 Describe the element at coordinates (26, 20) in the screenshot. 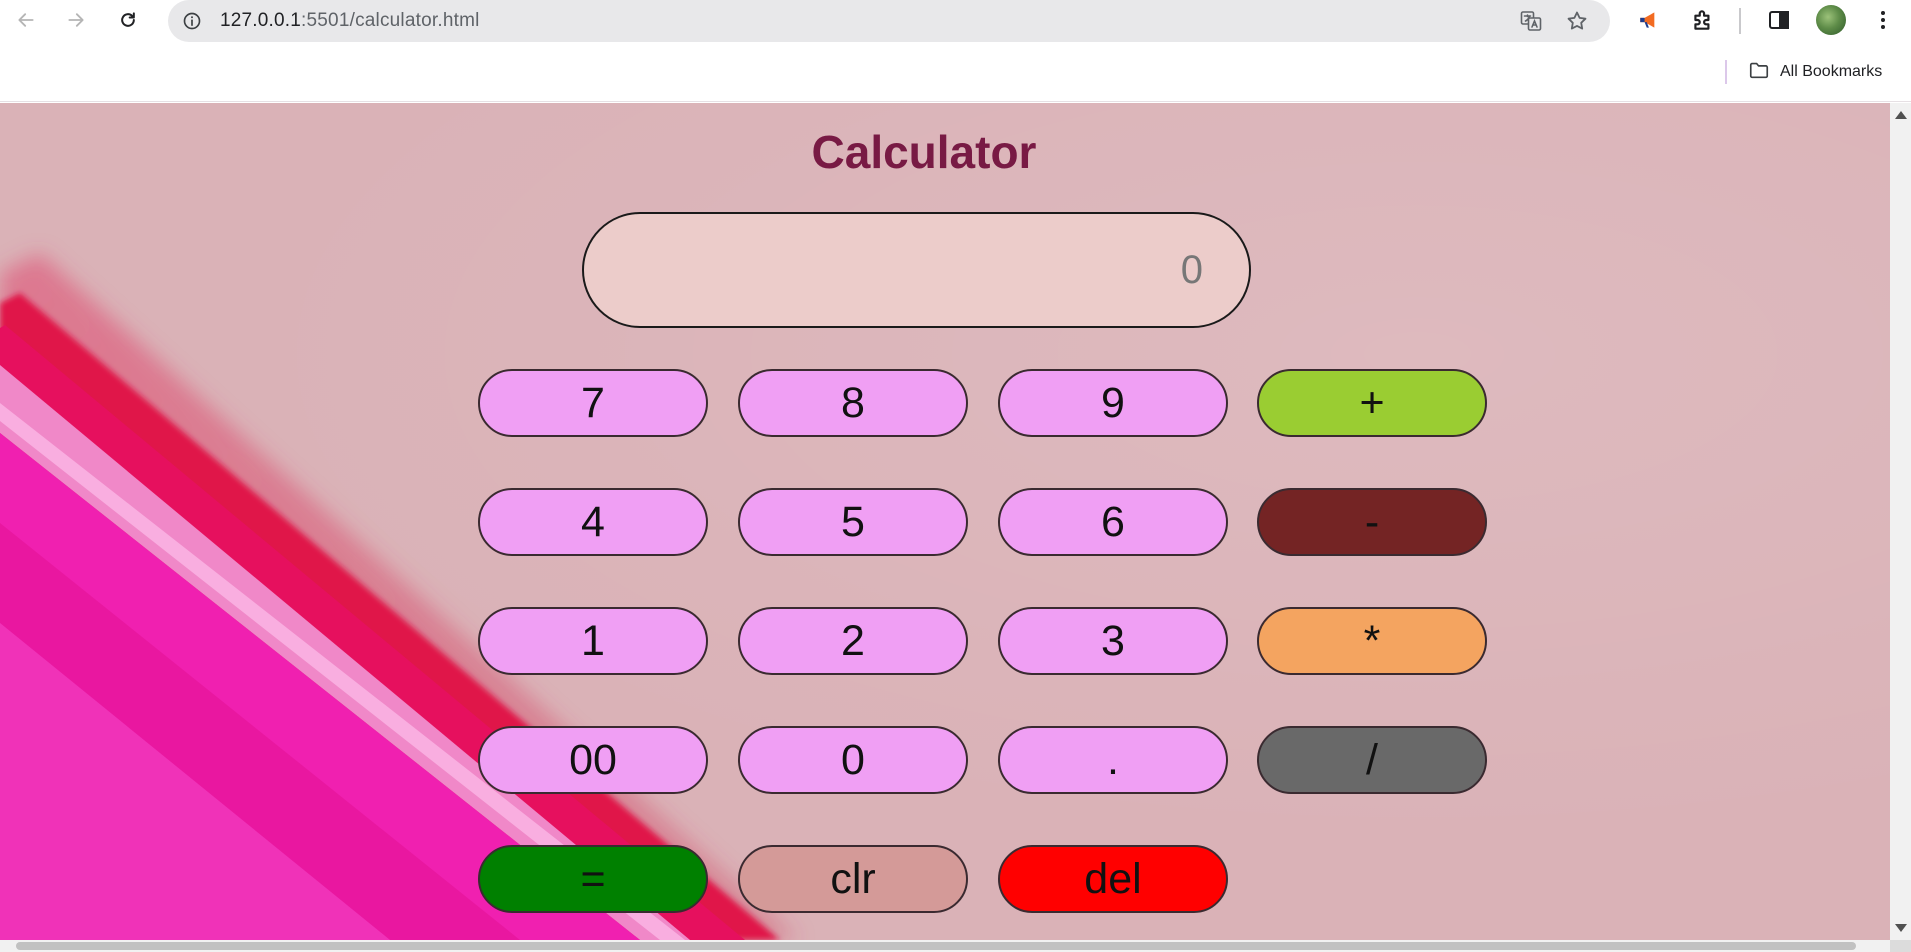

I see `back-icon` at that location.